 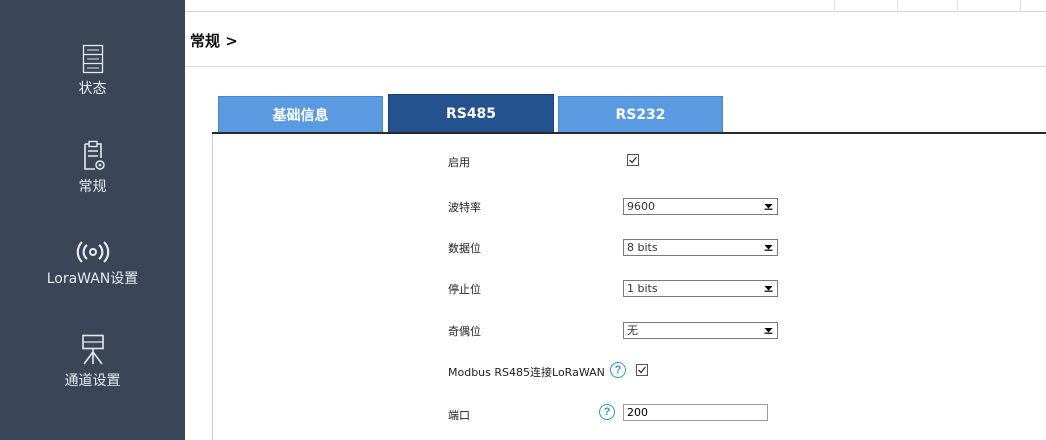 I want to click on stop-bits-label: 停止位, so click(x=464, y=289).